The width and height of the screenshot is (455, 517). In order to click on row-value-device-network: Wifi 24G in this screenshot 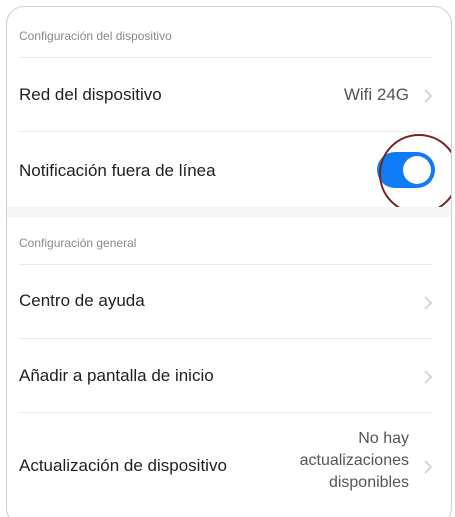, I will do `click(376, 94)`.